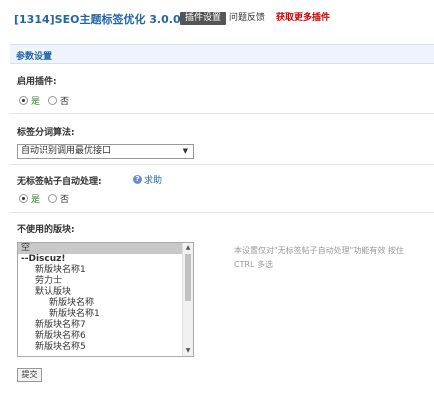 This screenshot has height=400, width=434. I want to click on tab-plugin-settings: 插件设置, so click(203, 18).